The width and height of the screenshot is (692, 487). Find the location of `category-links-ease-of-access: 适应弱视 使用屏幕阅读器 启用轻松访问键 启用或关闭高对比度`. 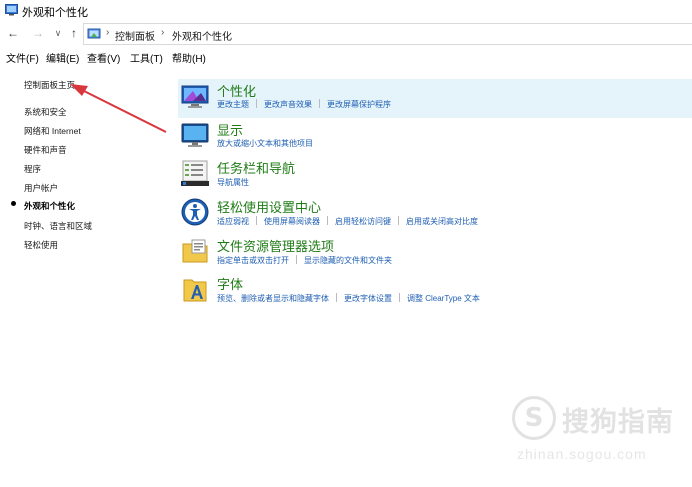

category-links-ease-of-access: 适应弱视 使用屏幕阅读器 启用轻松访问键 启用或关闭高对比度 is located at coordinates (347, 221).